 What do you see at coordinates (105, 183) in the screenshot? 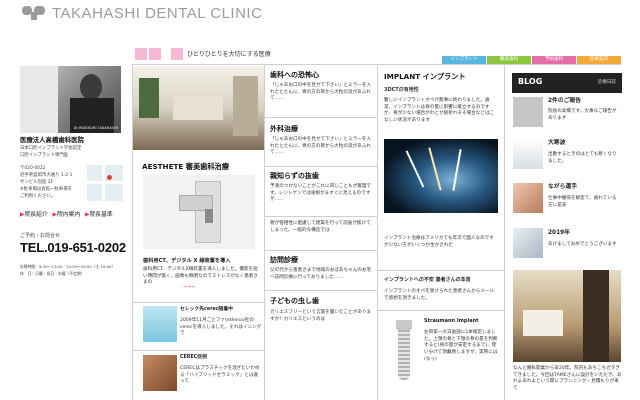
I see `access-map` at bounding box center [105, 183].